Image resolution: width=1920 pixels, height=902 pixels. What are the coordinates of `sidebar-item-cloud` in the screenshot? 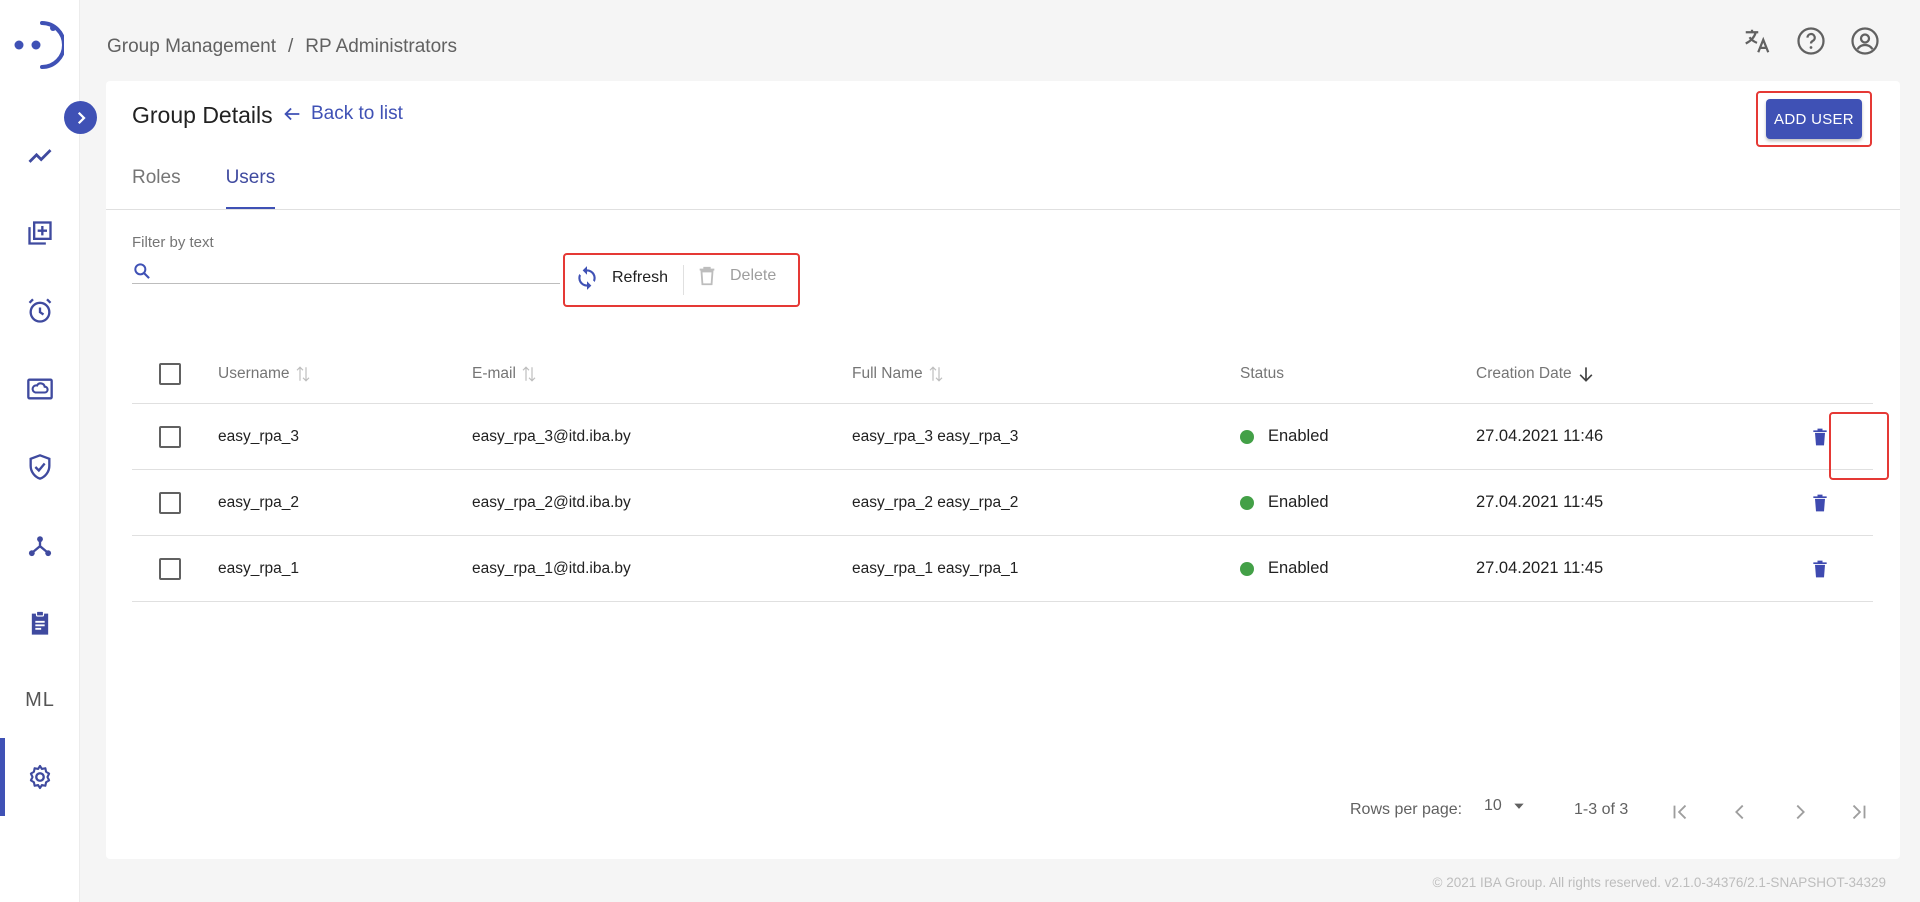 It's located at (40, 389).